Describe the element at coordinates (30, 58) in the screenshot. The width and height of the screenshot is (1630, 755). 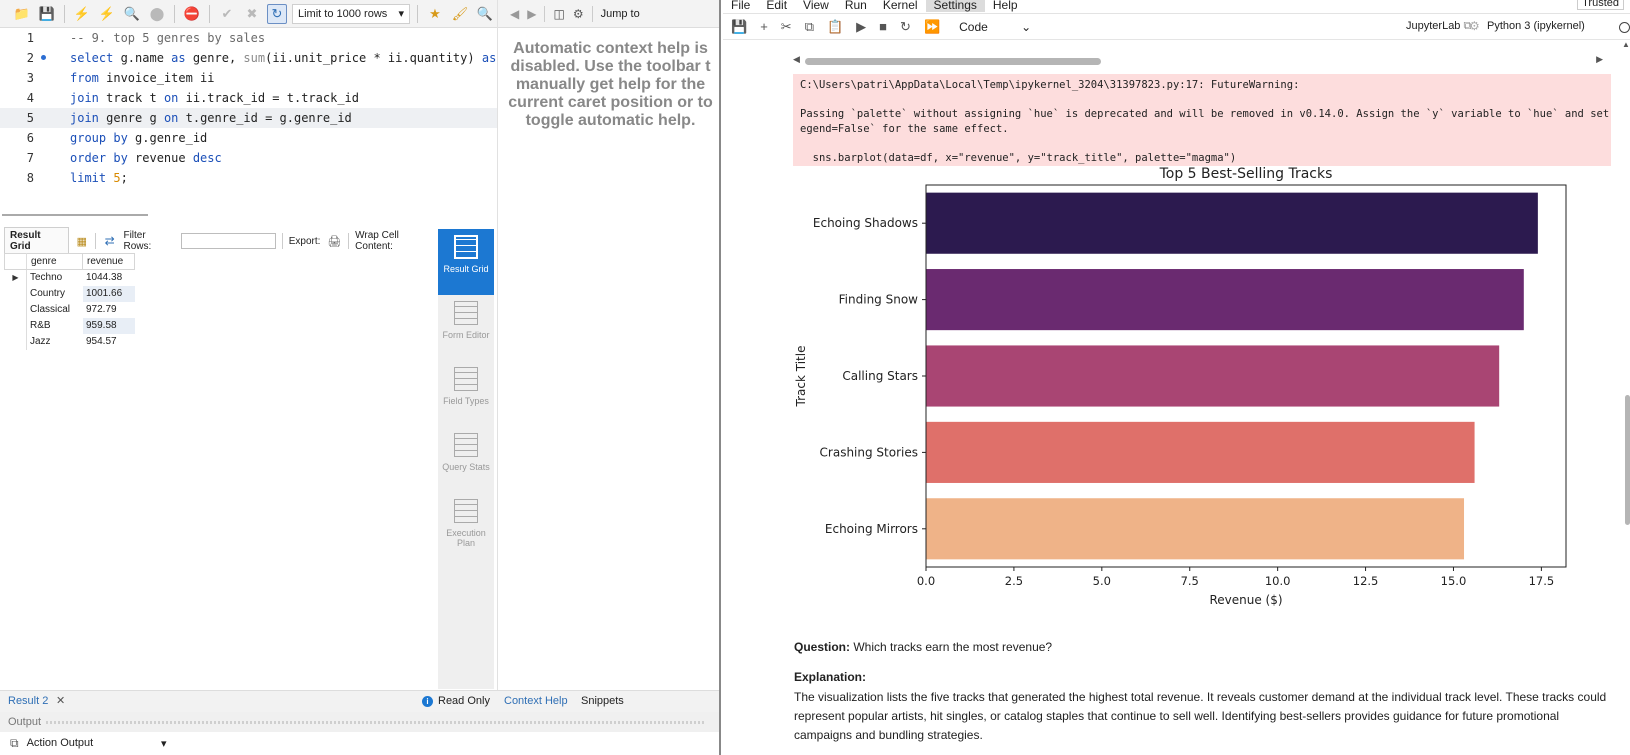
I see `line-number: 2` at that location.